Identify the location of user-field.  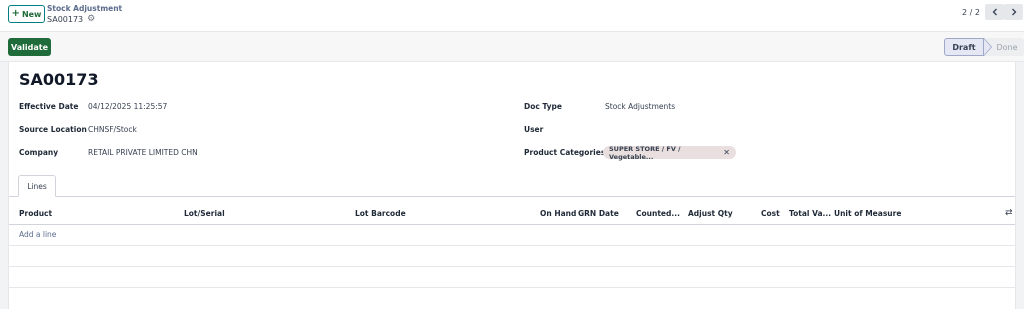
(705, 130).